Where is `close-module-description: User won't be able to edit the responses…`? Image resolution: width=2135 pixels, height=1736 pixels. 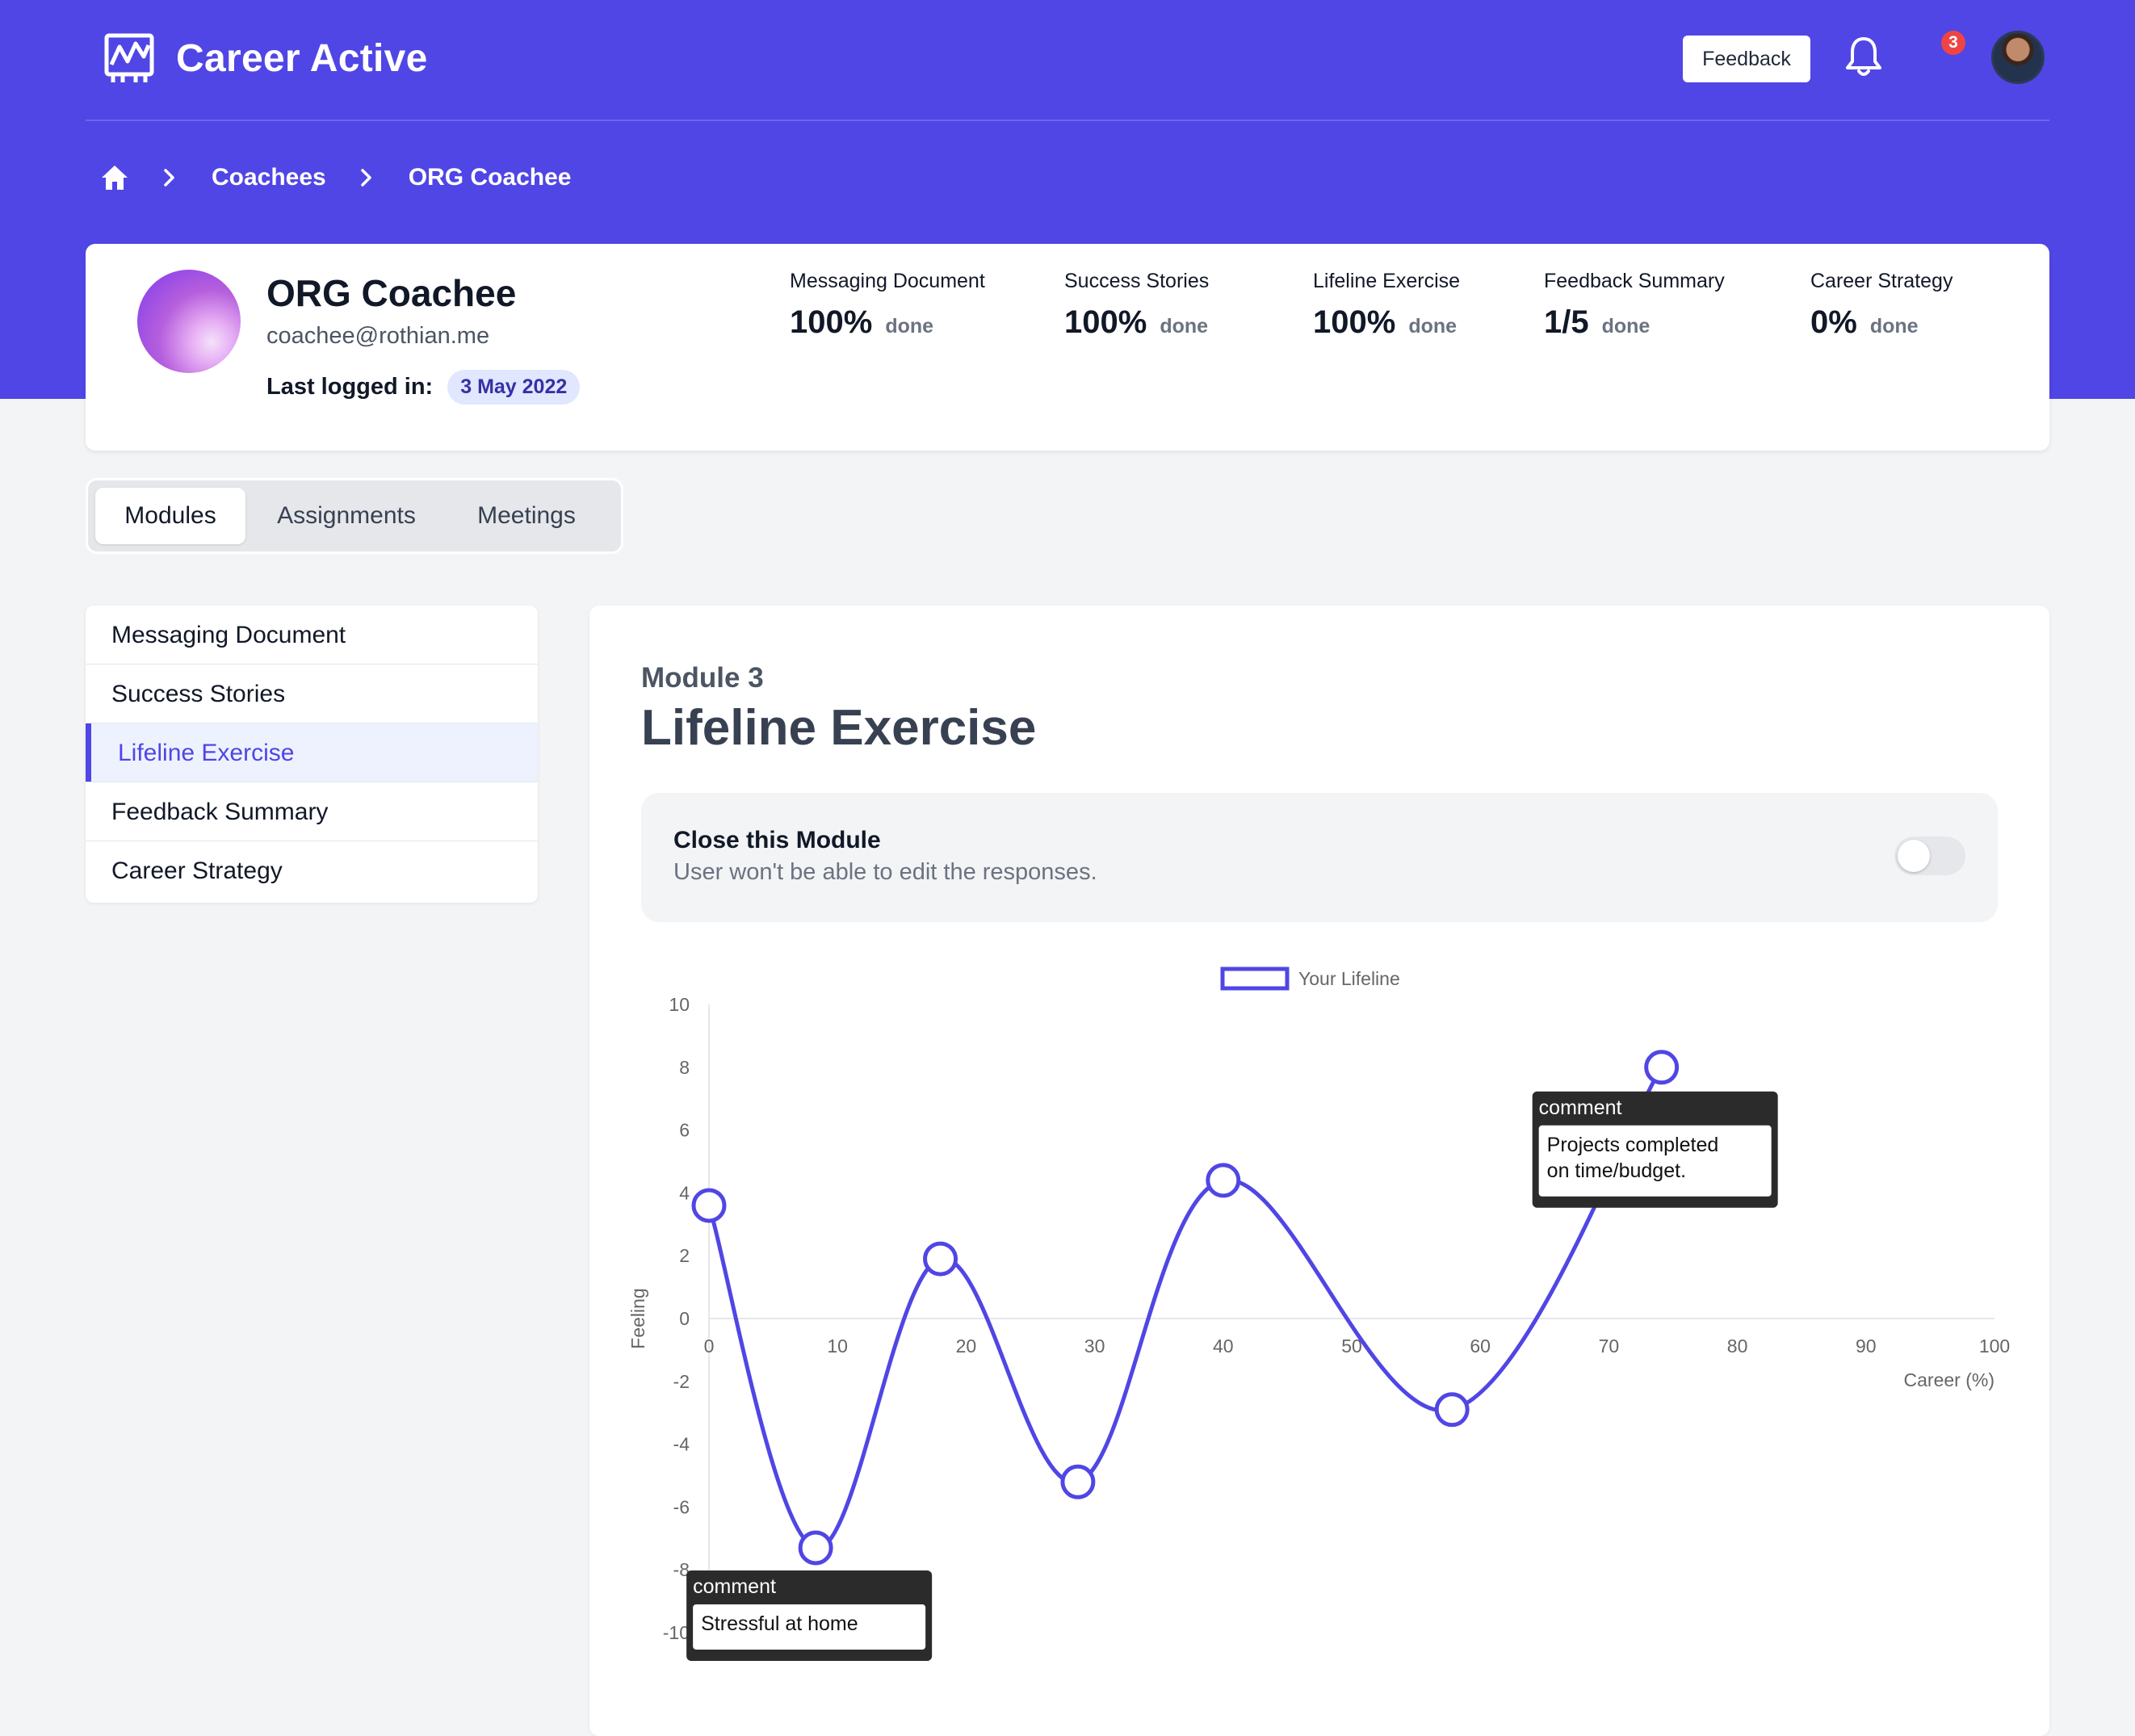 close-module-description: User won't be able to edit the responses… is located at coordinates (885, 872).